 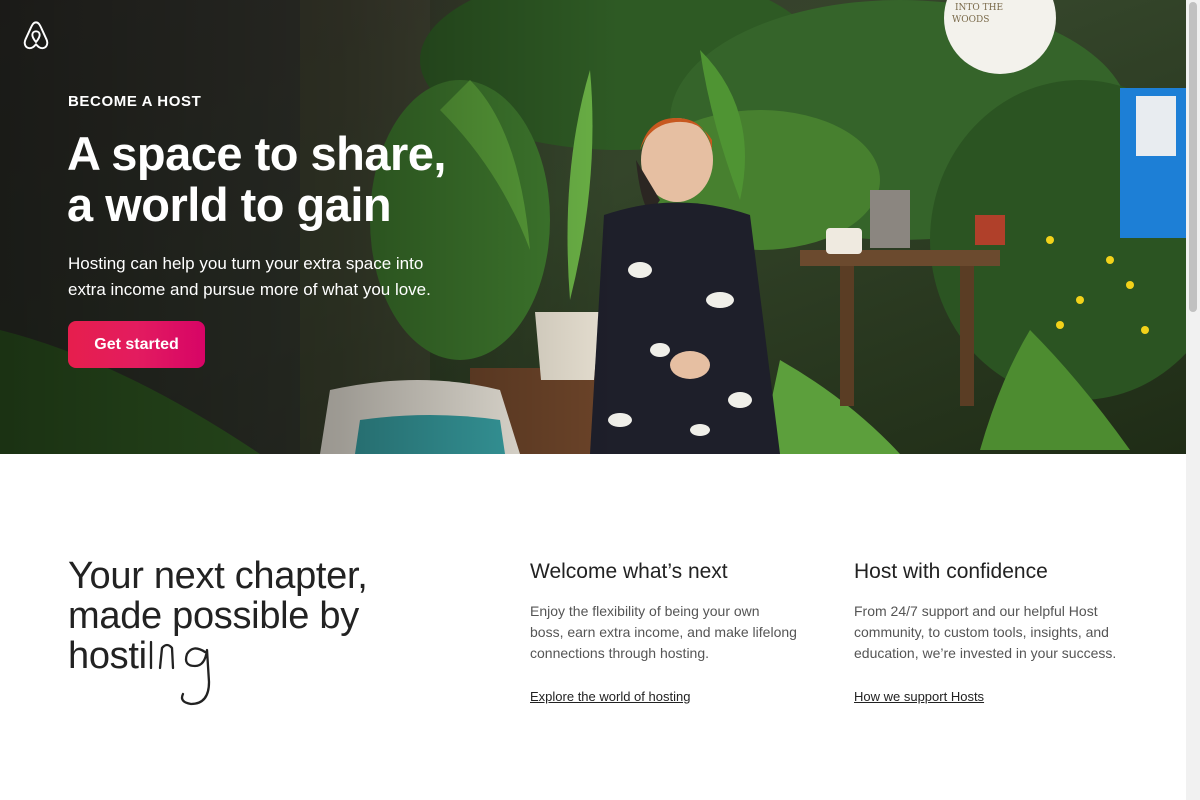 What do you see at coordinates (256, 153) in the screenshot?
I see `hero-title-line: A space to share,` at bounding box center [256, 153].